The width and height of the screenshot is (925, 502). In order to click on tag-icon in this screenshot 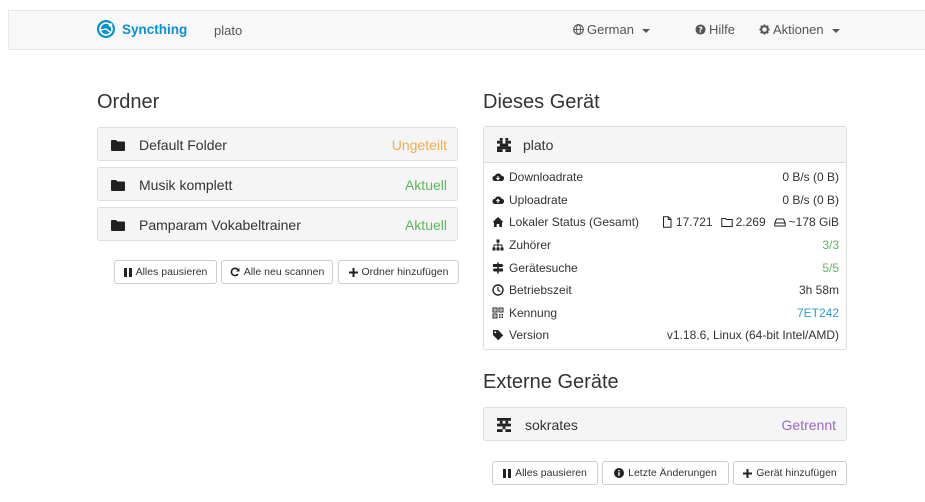, I will do `click(498, 335)`.